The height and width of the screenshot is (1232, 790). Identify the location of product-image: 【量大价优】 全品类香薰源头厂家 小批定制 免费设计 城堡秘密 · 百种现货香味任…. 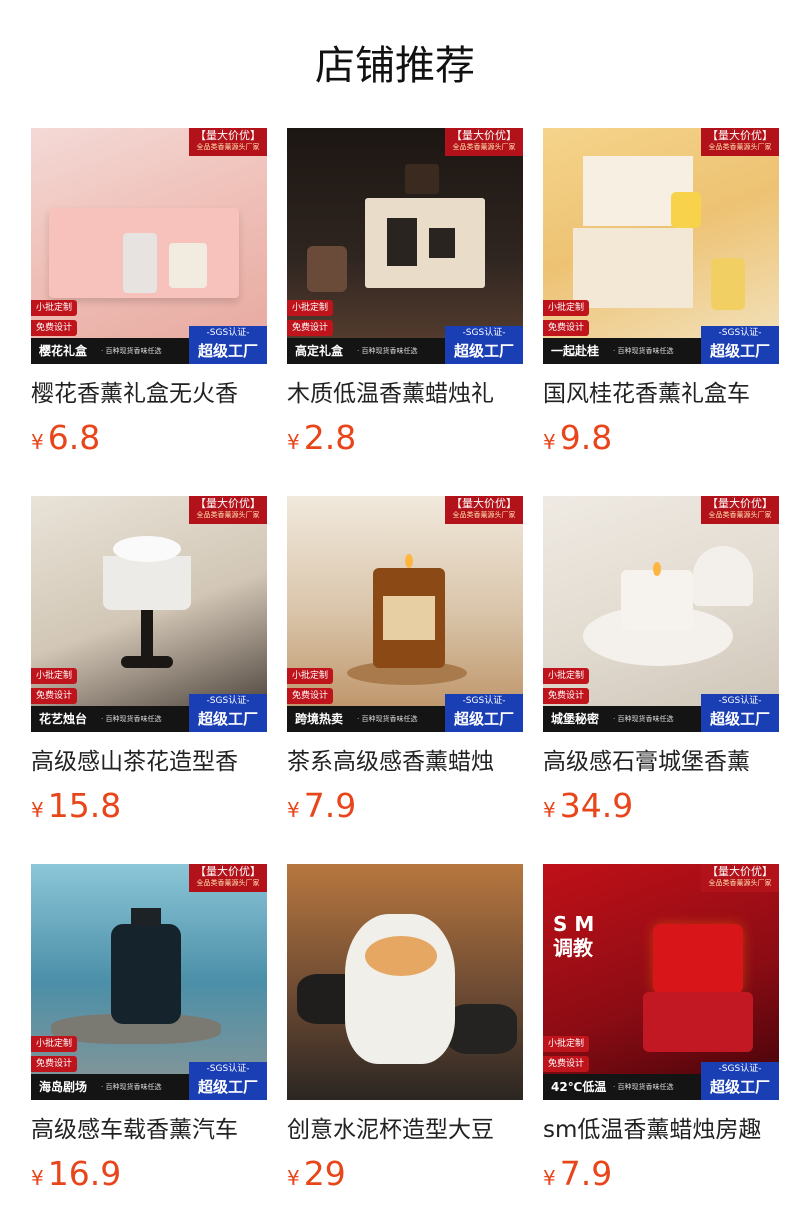
(661, 614).